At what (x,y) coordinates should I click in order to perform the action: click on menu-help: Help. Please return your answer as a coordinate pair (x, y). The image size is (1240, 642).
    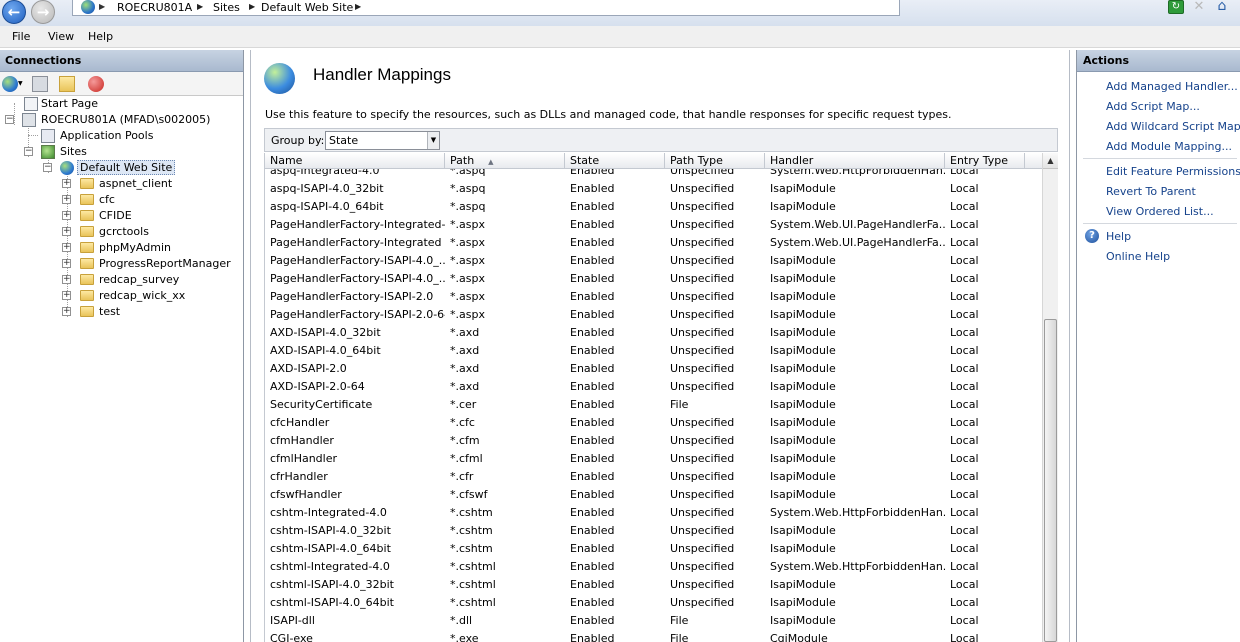
    Looking at the image, I should click on (100, 36).